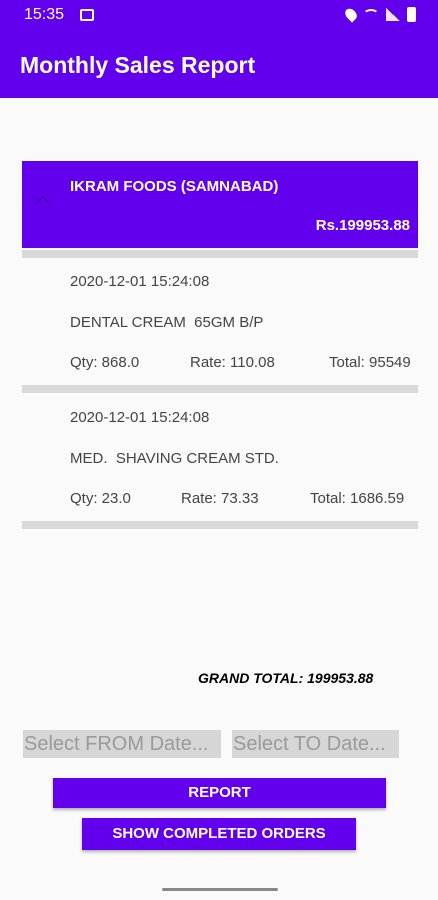 This screenshot has width=438, height=900. I want to click on status-time: 15:35, so click(44, 14).